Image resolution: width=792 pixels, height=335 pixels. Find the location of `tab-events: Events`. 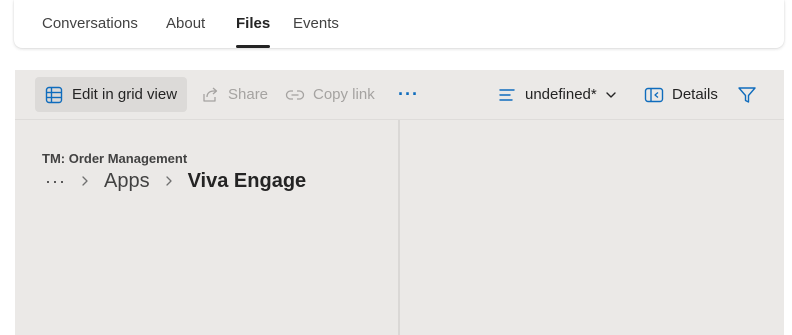

tab-events: Events is located at coordinates (316, 24).